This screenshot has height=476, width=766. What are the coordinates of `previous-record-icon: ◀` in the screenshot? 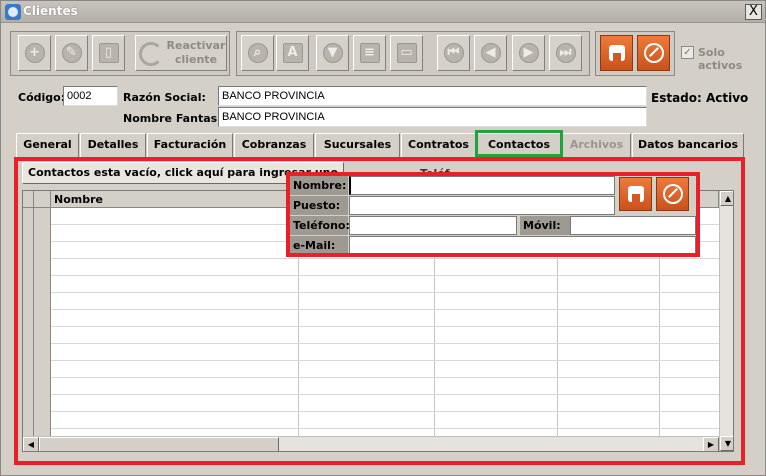 It's located at (490, 53).